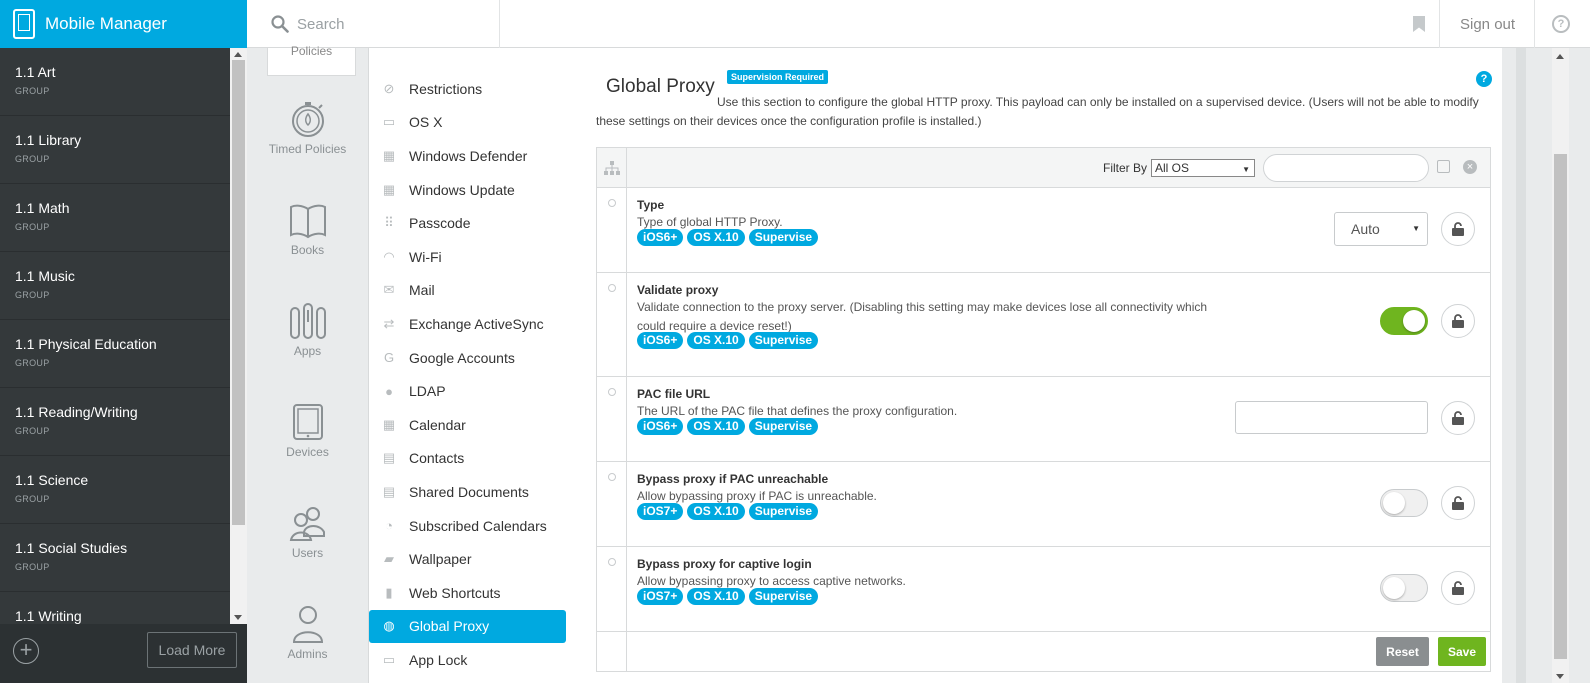  I want to click on payload-item-restrictions: ⊘ Restrictions, so click(468, 89).